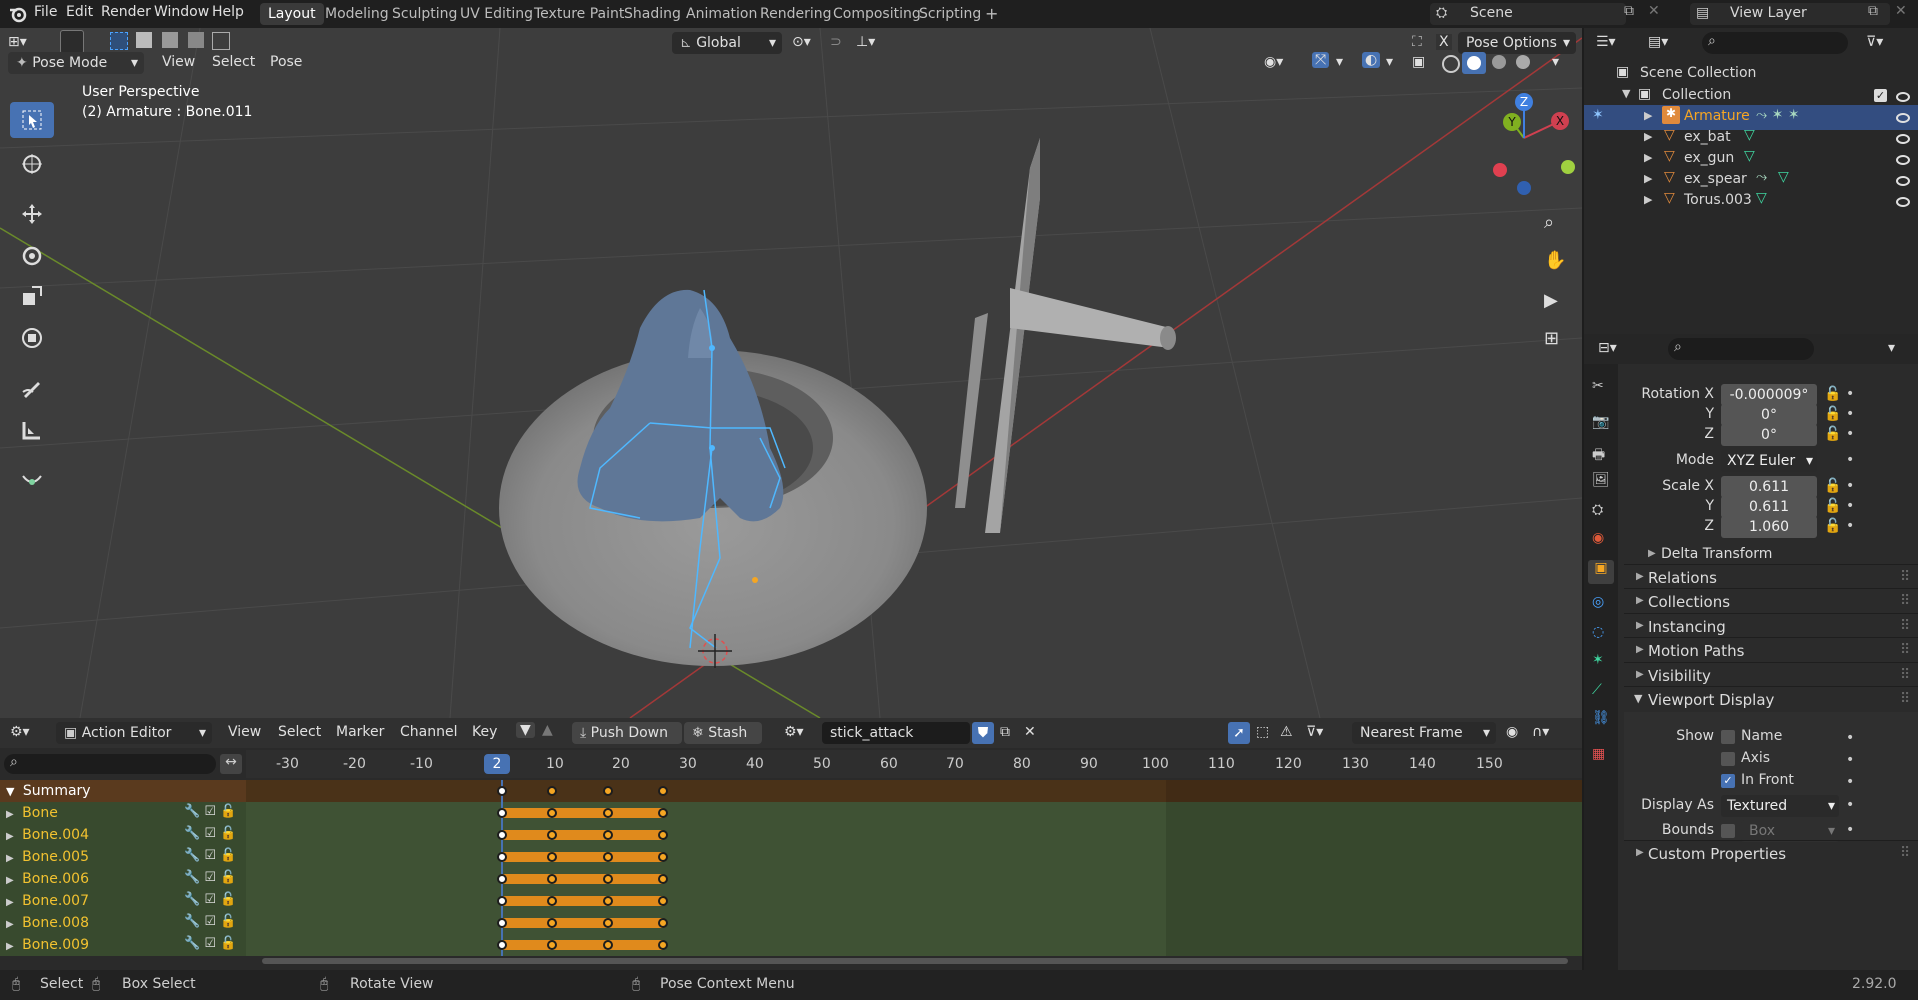 This screenshot has width=1918, height=1000. I want to click on mode-dropdown: ✦ Pose Mode ▾, so click(76, 63).